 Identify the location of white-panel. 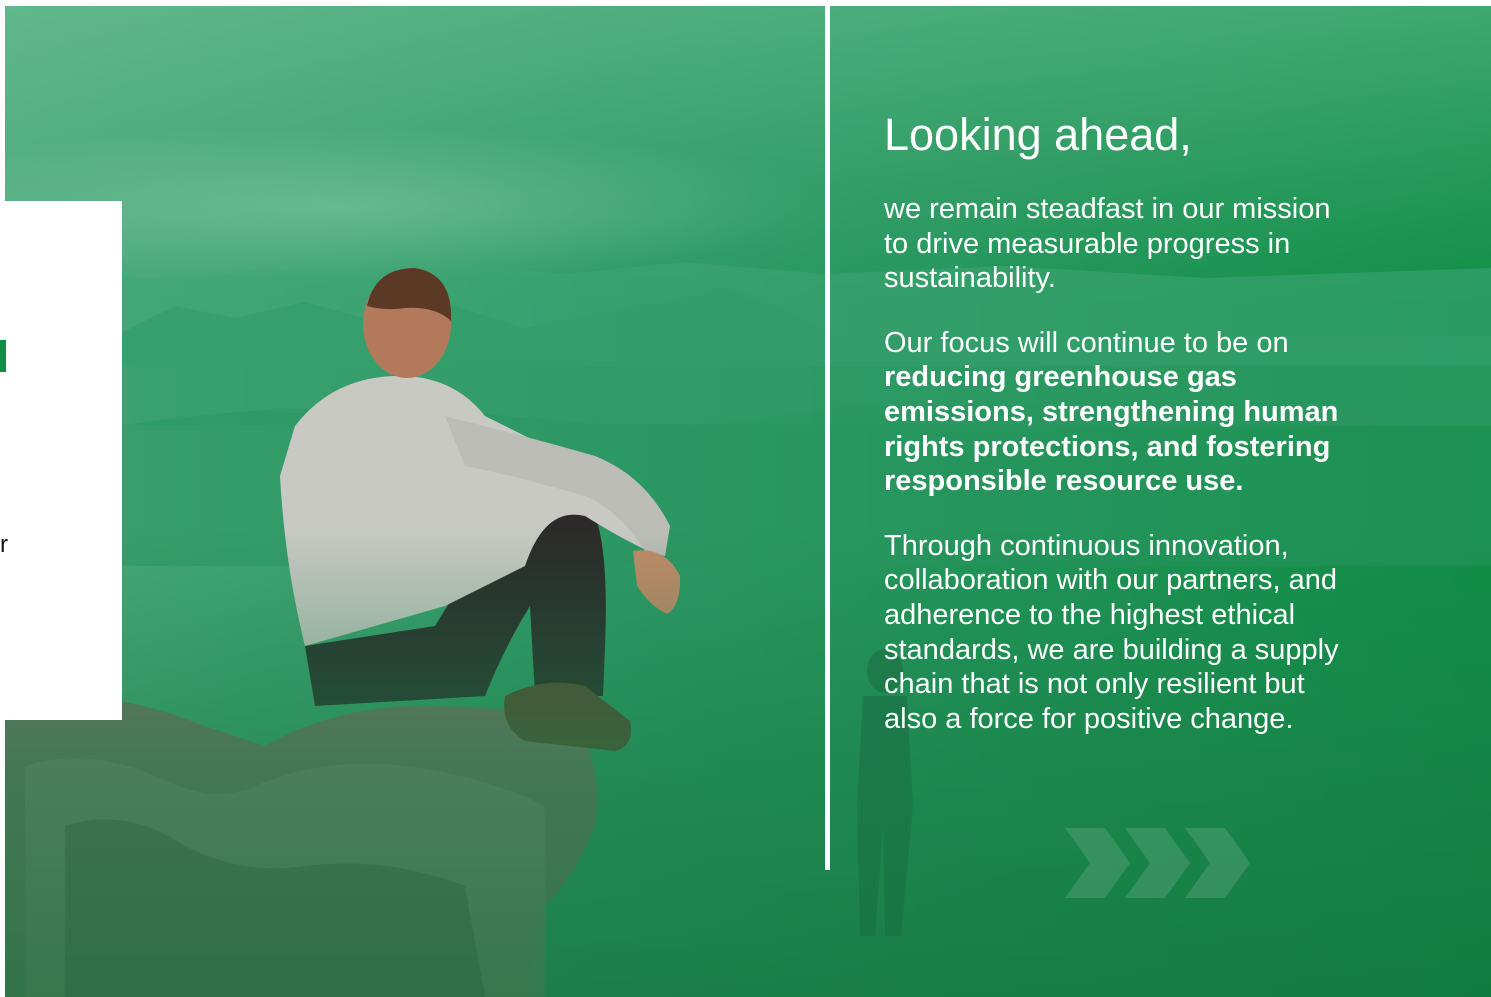
(61, 460).